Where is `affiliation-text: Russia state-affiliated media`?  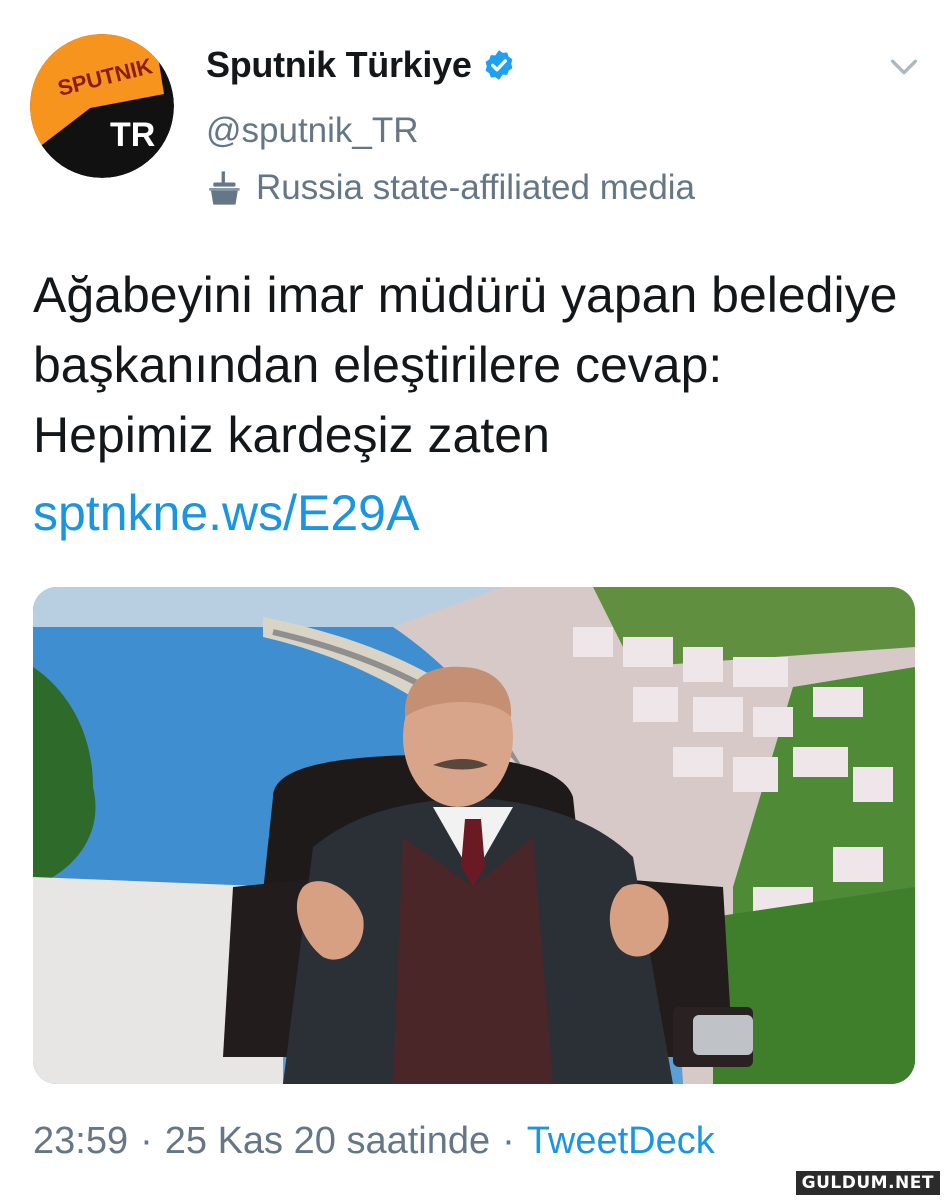
affiliation-text: Russia state-affiliated media is located at coordinates (476, 187).